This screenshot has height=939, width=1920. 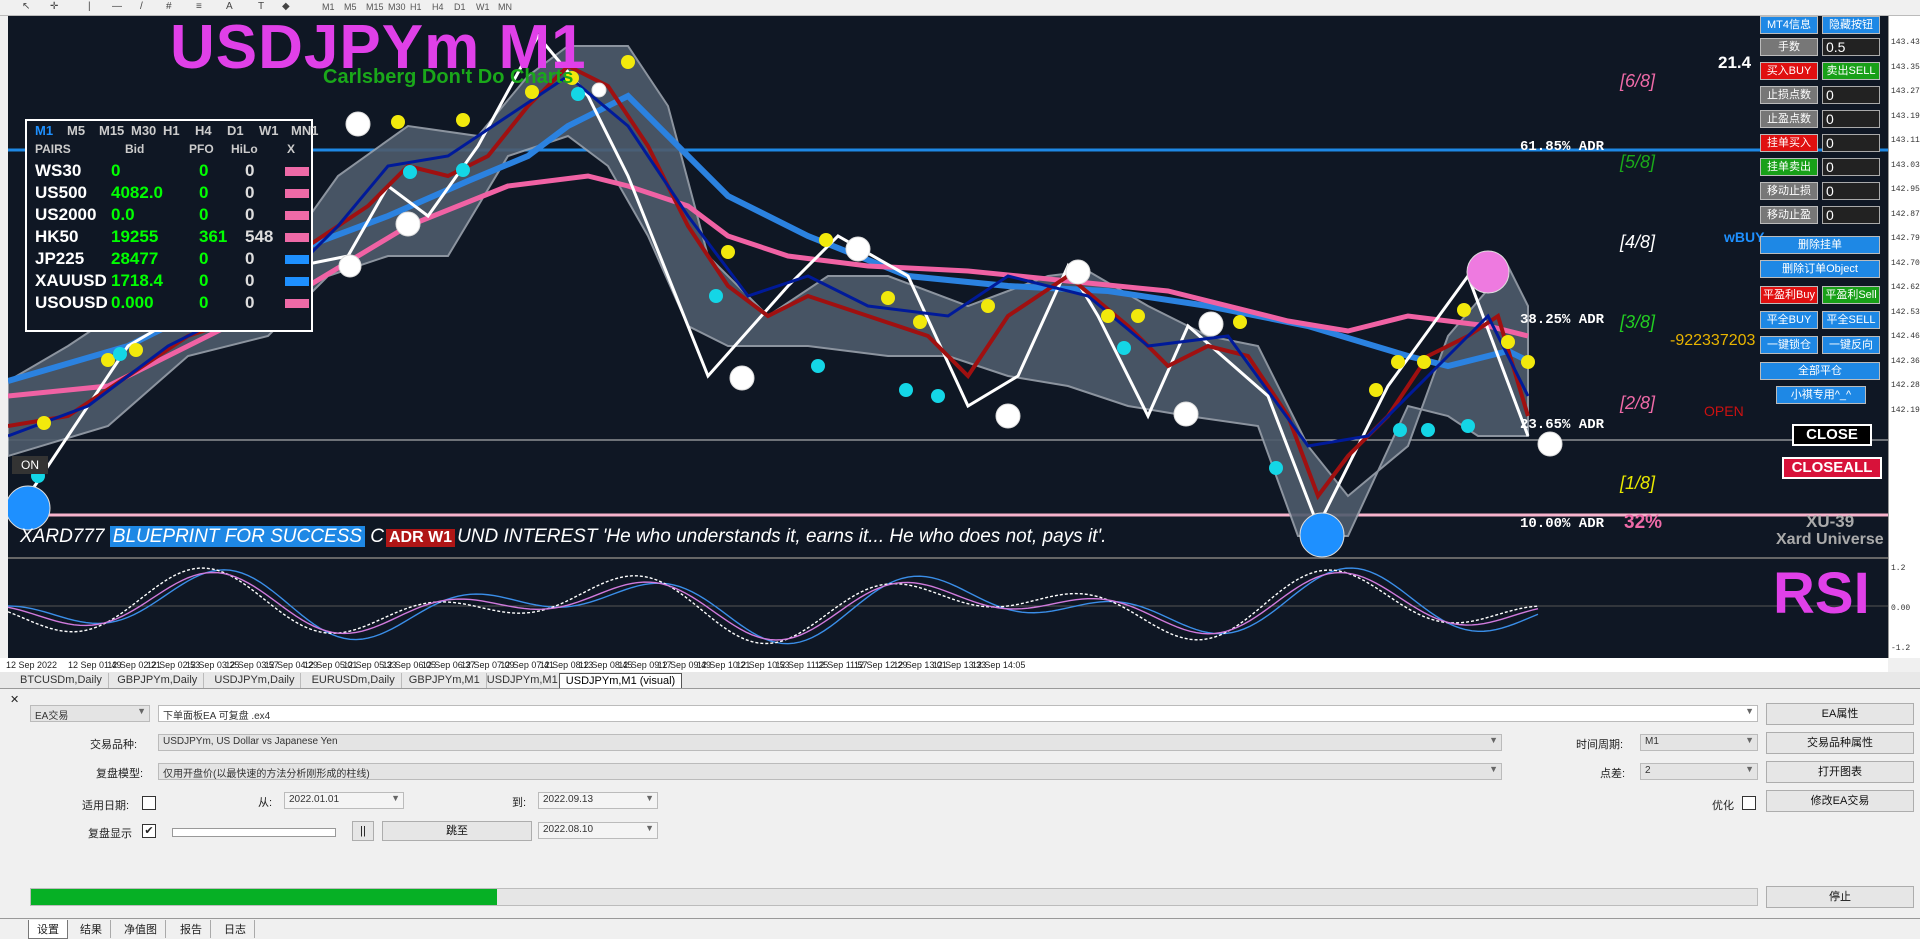 What do you see at coordinates (1851, 295) in the screenshot?
I see `panel-pair-button: 平盈利Sell` at bounding box center [1851, 295].